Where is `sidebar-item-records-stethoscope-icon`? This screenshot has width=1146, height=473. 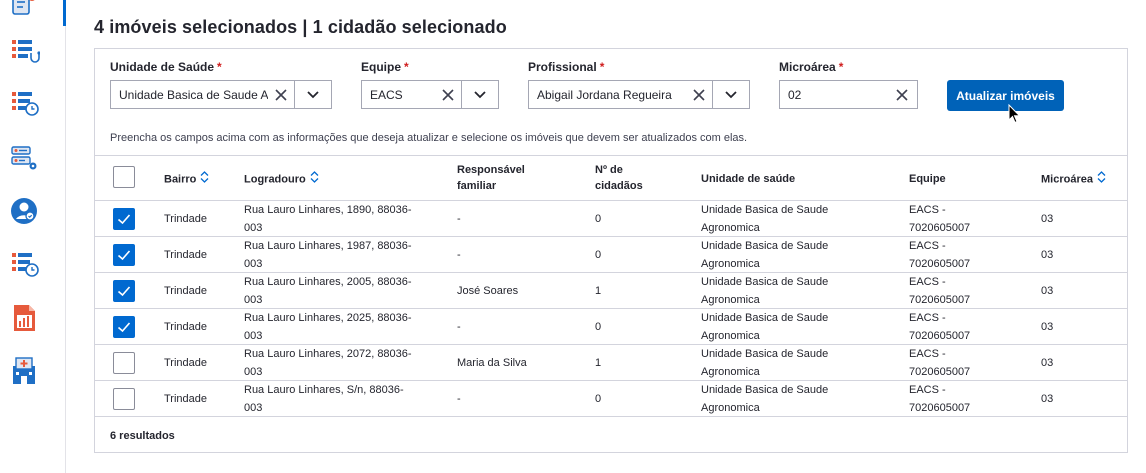
sidebar-item-records-stethoscope-icon is located at coordinates (25, 51).